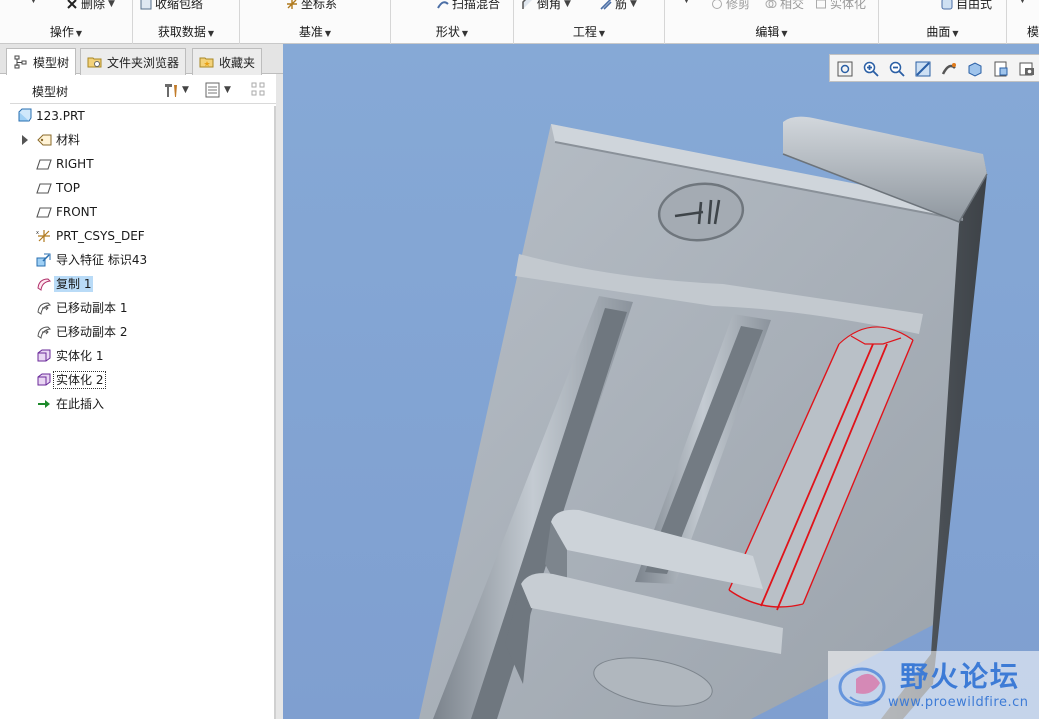 The width and height of the screenshot is (1039, 719). Describe the element at coordinates (41, 61) in the screenshot. I see `tab-model-tree: 模型树` at that location.